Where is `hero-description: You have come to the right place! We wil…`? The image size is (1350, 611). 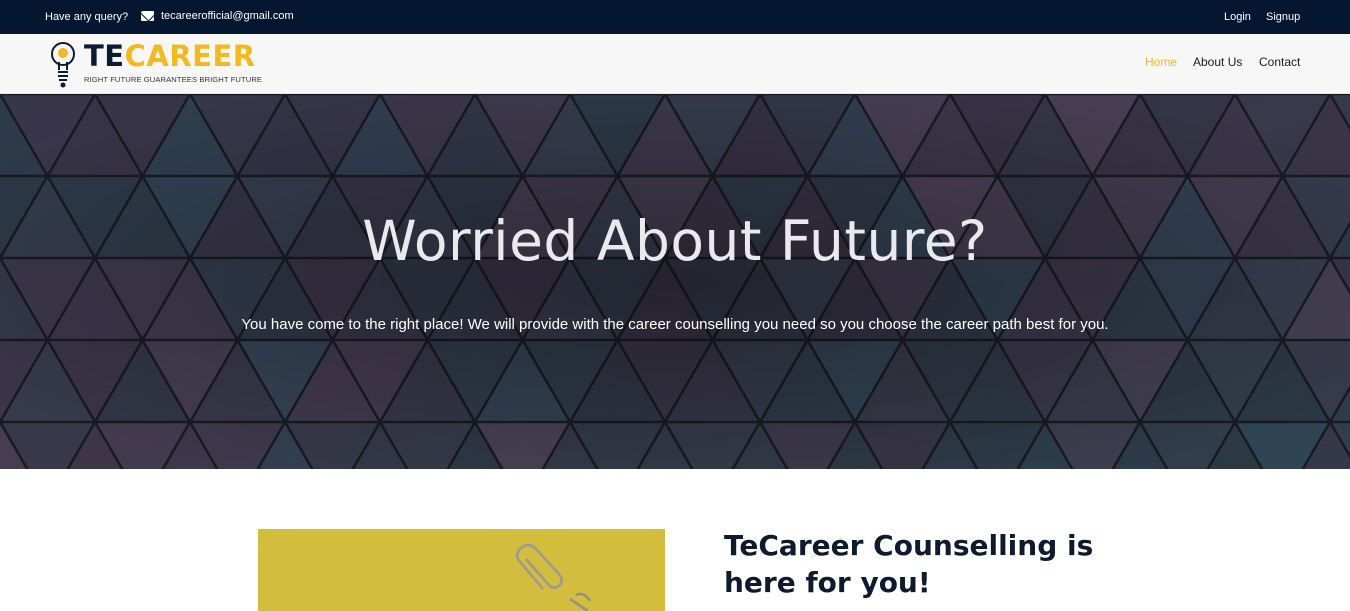
hero-description: You have come to the right place! We wil… is located at coordinates (675, 324).